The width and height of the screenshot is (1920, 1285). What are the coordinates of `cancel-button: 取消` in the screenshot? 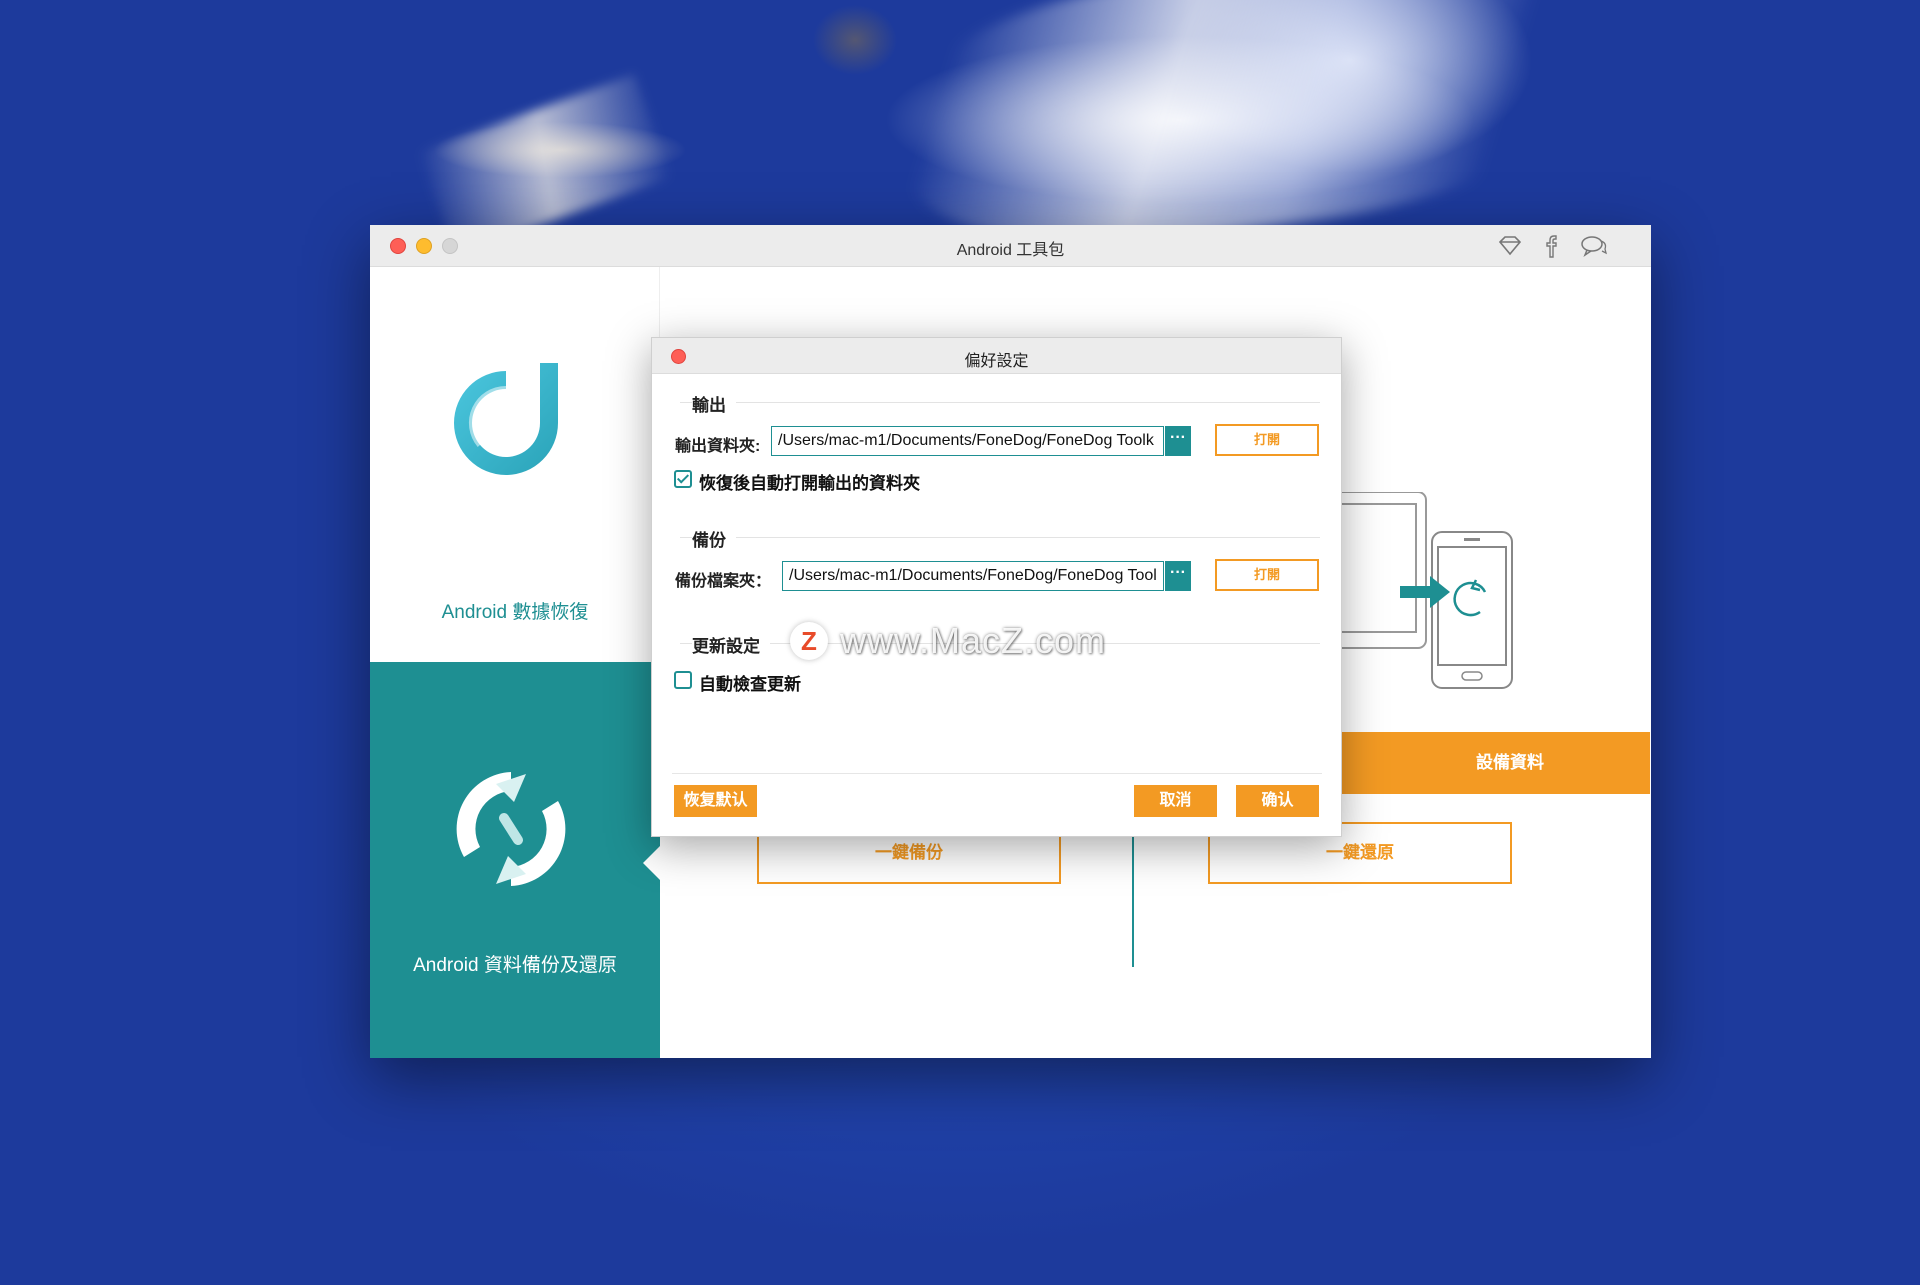 It's located at (1175, 801).